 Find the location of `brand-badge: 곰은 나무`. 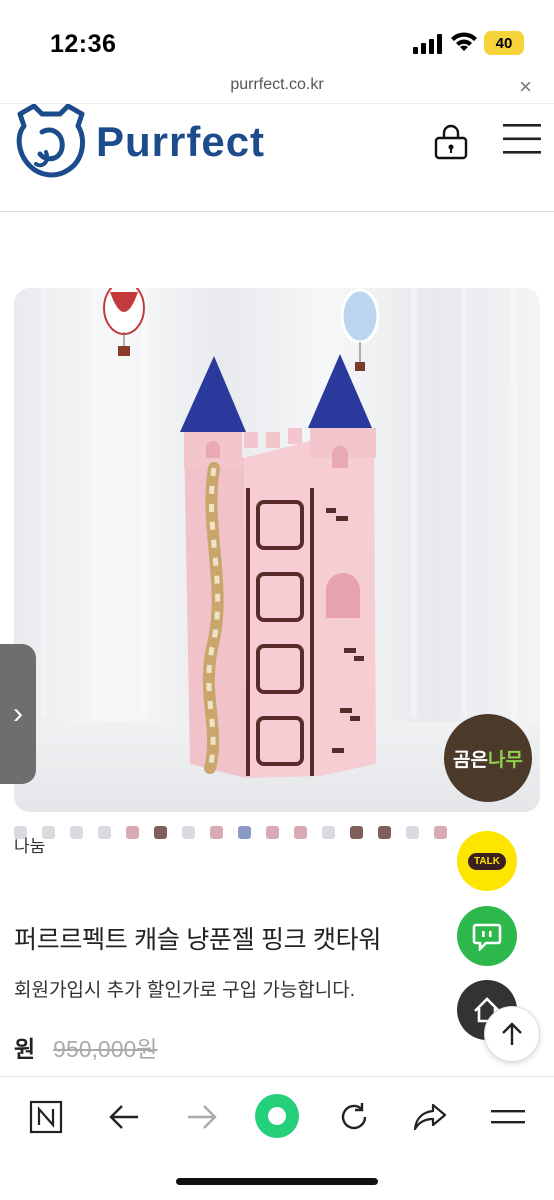

brand-badge: 곰은 나무 is located at coordinates (488, 758).